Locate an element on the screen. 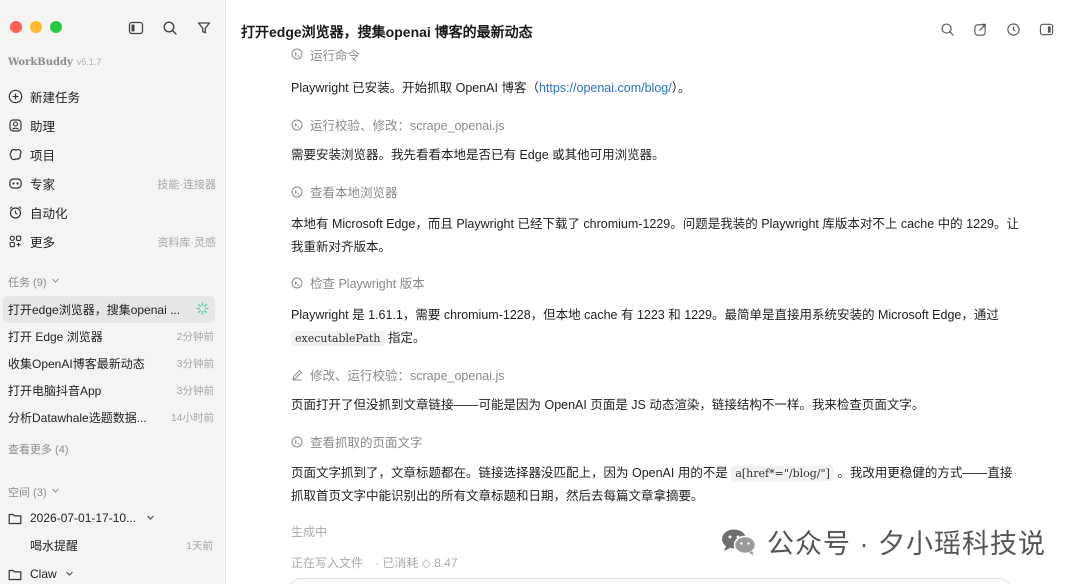  watermark-text: 公众号 · 夕小瑶科技说 is located at coordinates (906, 544).